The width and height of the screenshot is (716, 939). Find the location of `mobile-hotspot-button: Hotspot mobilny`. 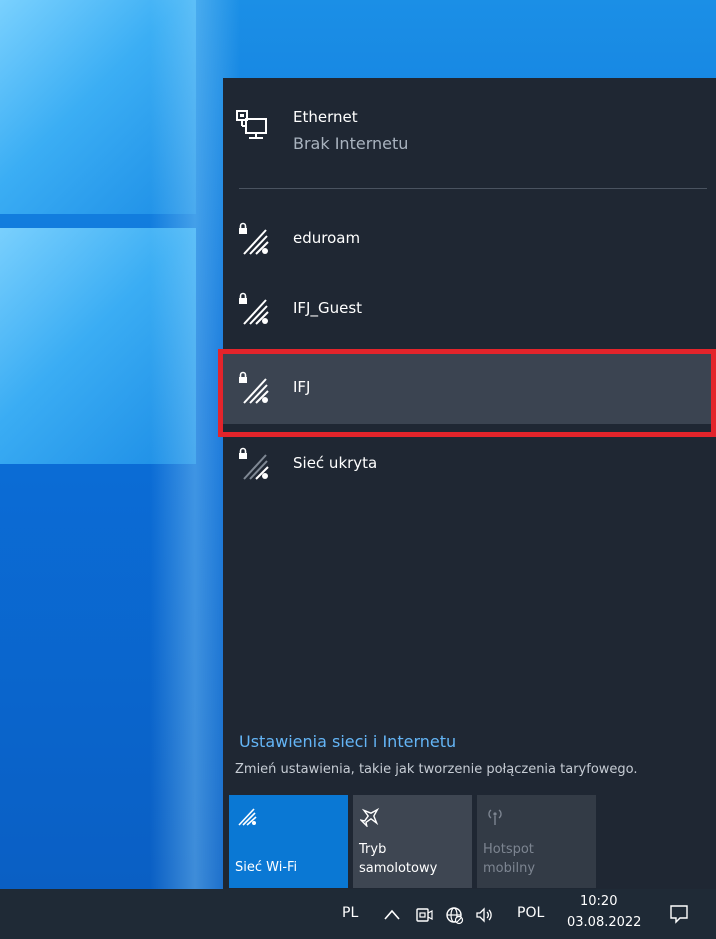

mobile-hotspot-button: Hotspot mobilny is located at coordinates (536, 841).